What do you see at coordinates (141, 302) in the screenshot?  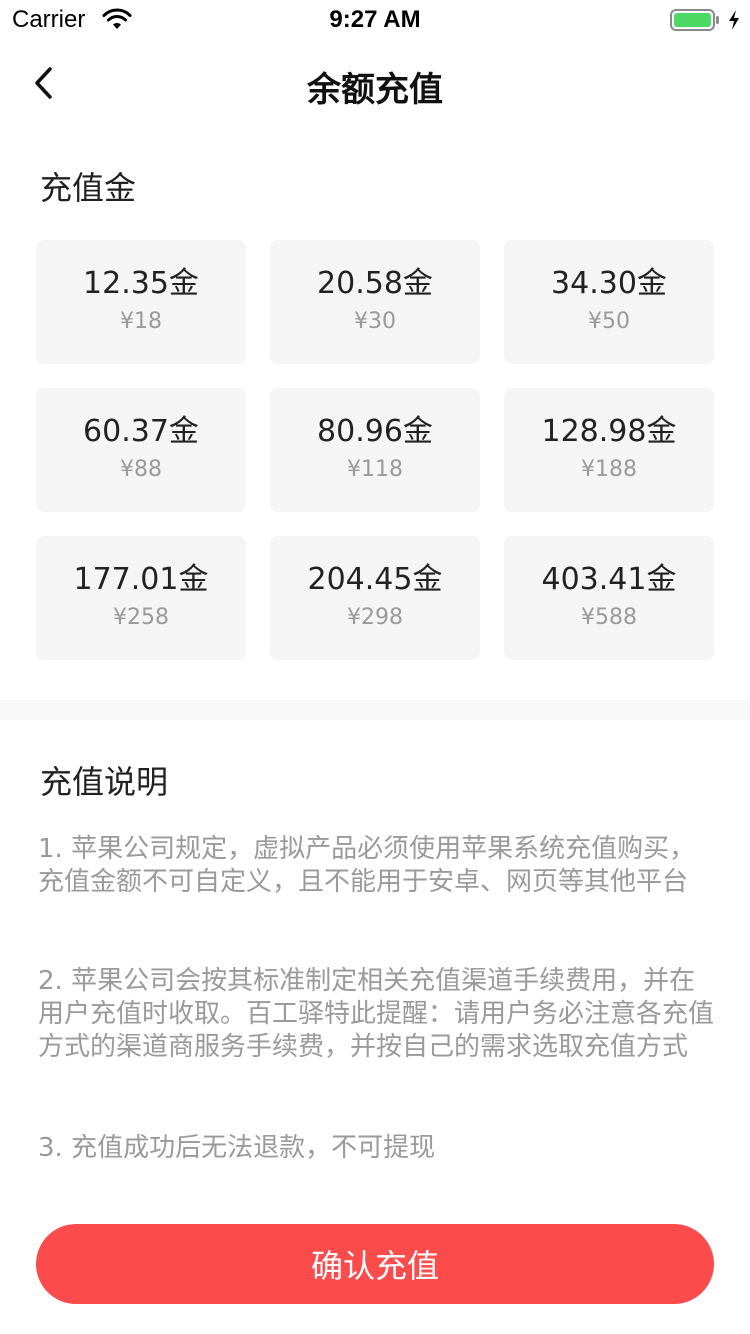 I see `recharge-option: 12.35金 ¥18` at bounding box center [141, 302].